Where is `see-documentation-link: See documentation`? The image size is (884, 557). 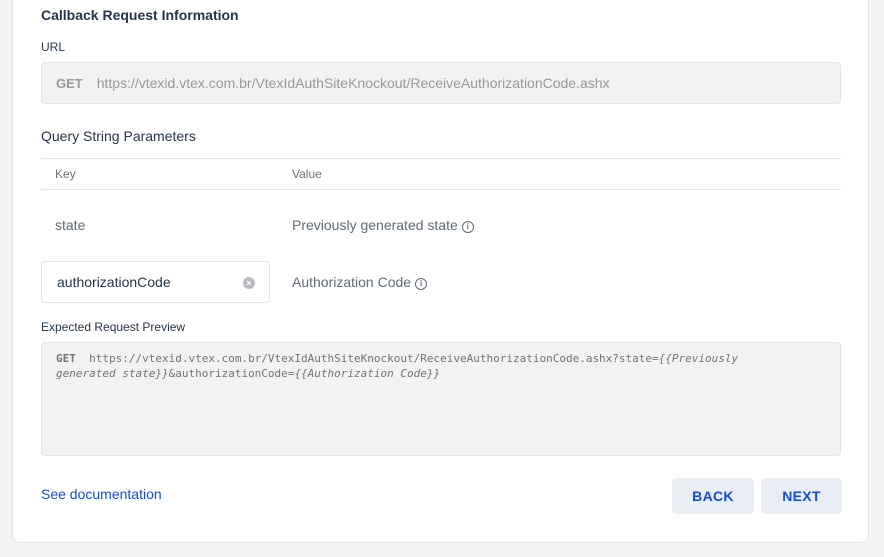
see-documentation-link: See documentation is located at coordinates (101, 494).